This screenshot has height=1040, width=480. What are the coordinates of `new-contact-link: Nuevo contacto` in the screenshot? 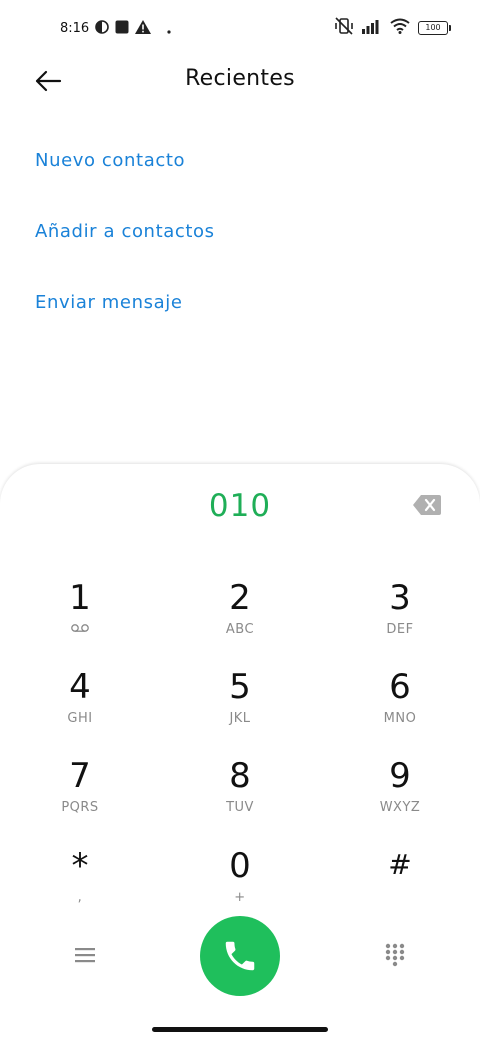 It's located at (110, 160).